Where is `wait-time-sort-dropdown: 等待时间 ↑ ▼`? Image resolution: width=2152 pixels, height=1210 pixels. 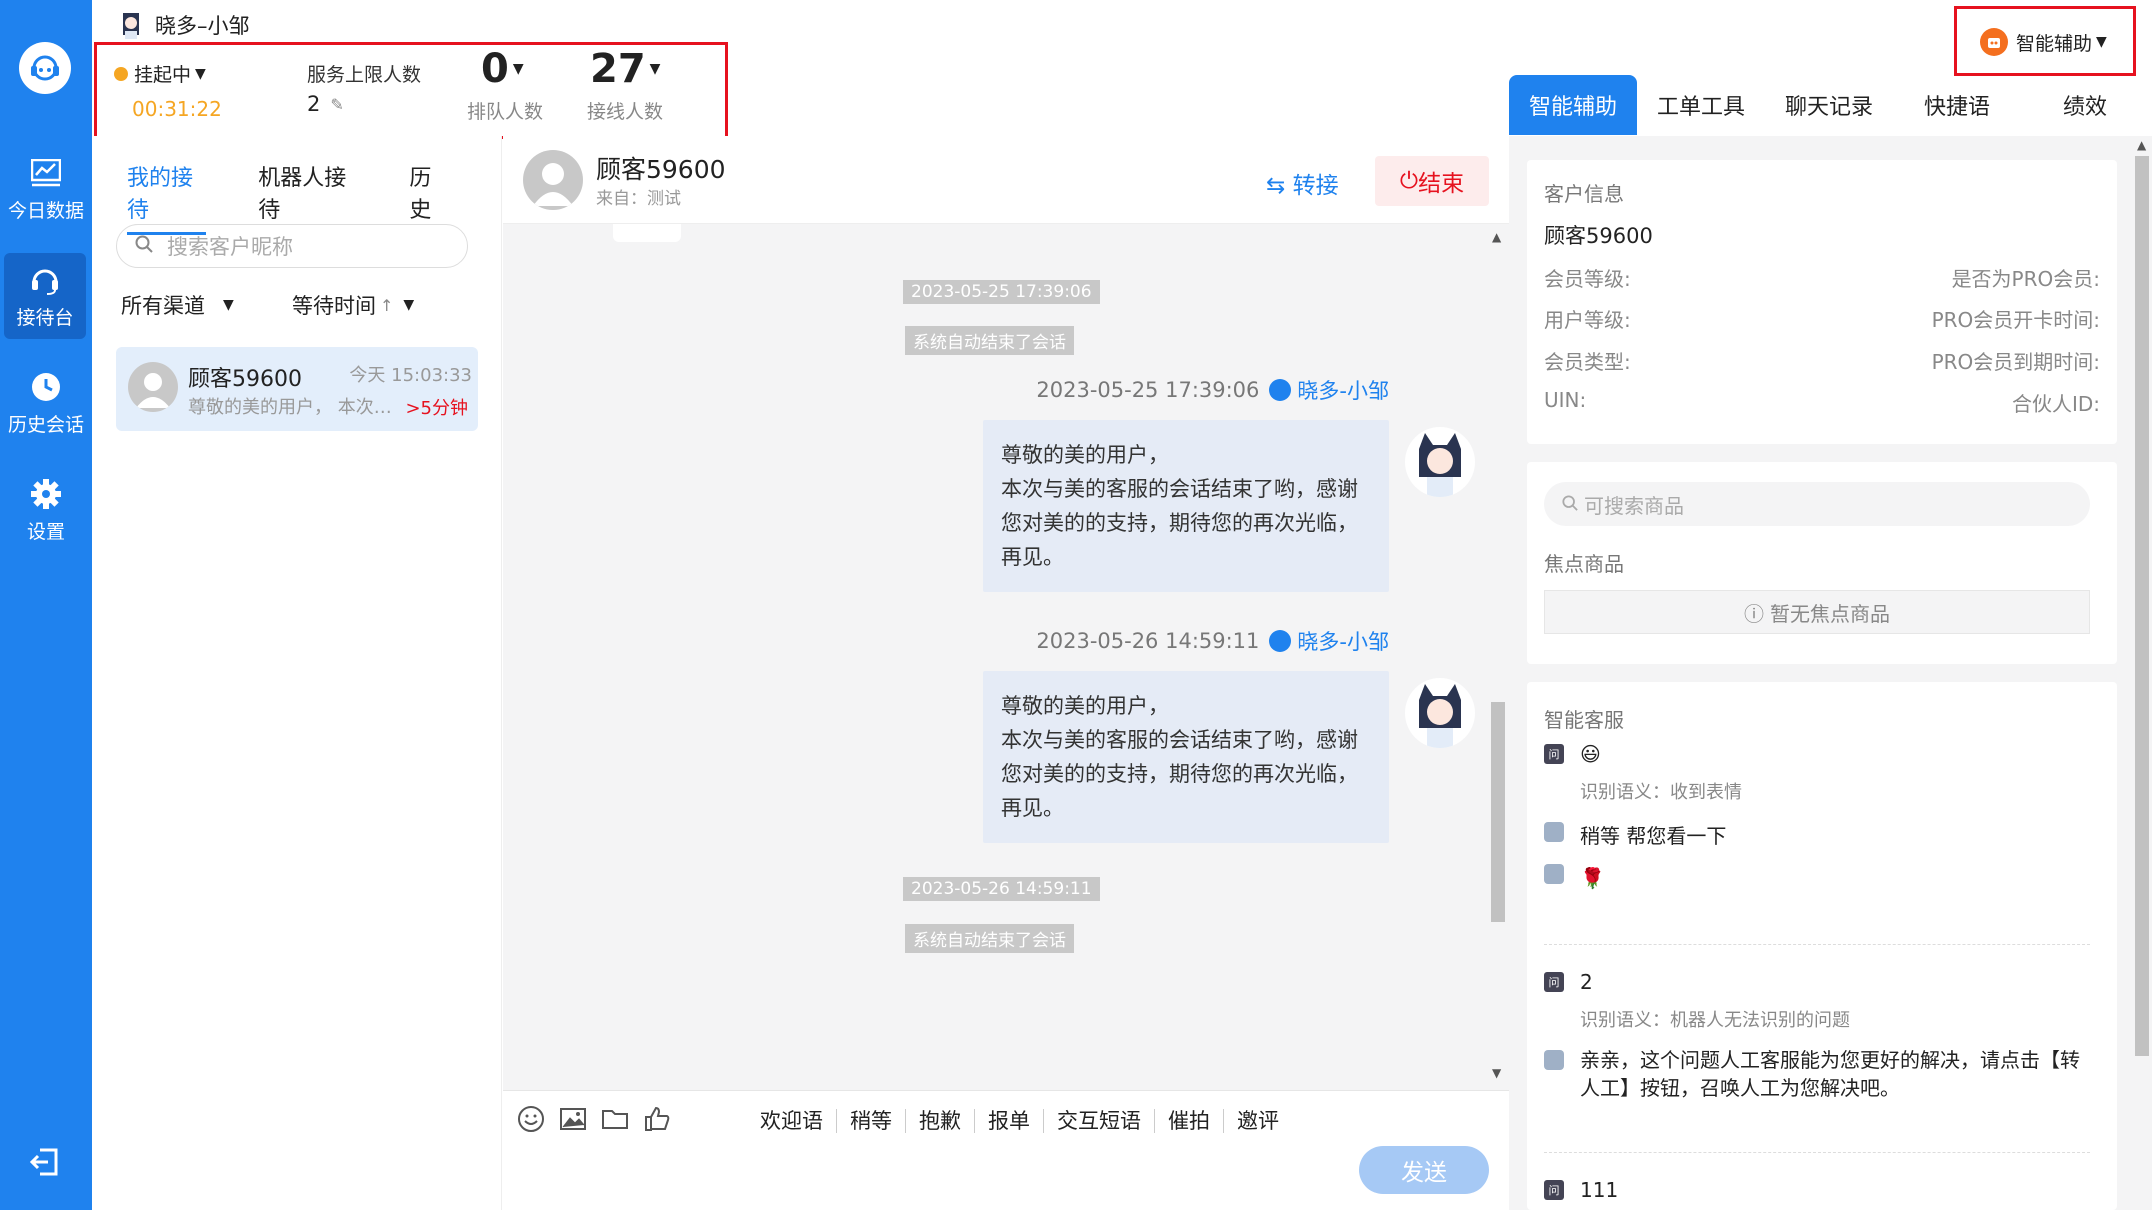
wait-time-sort-dropdown: 等待时间 ↑ ▼ is located at coordinates (353, 305).